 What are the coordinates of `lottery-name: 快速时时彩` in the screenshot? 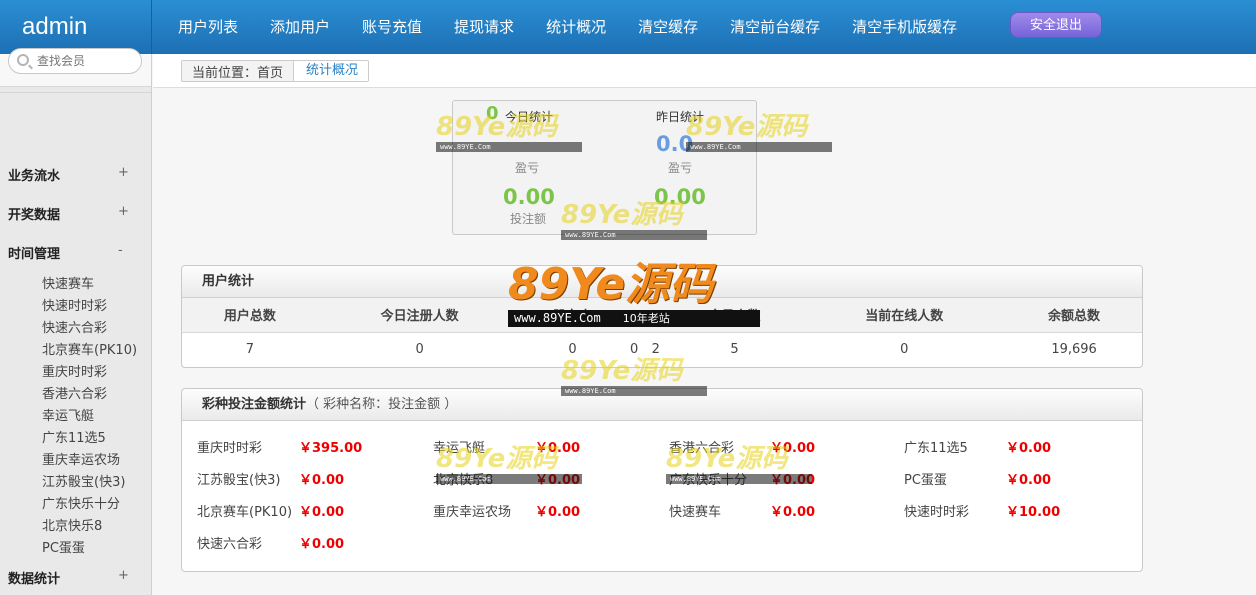 It's located at (937, 512).